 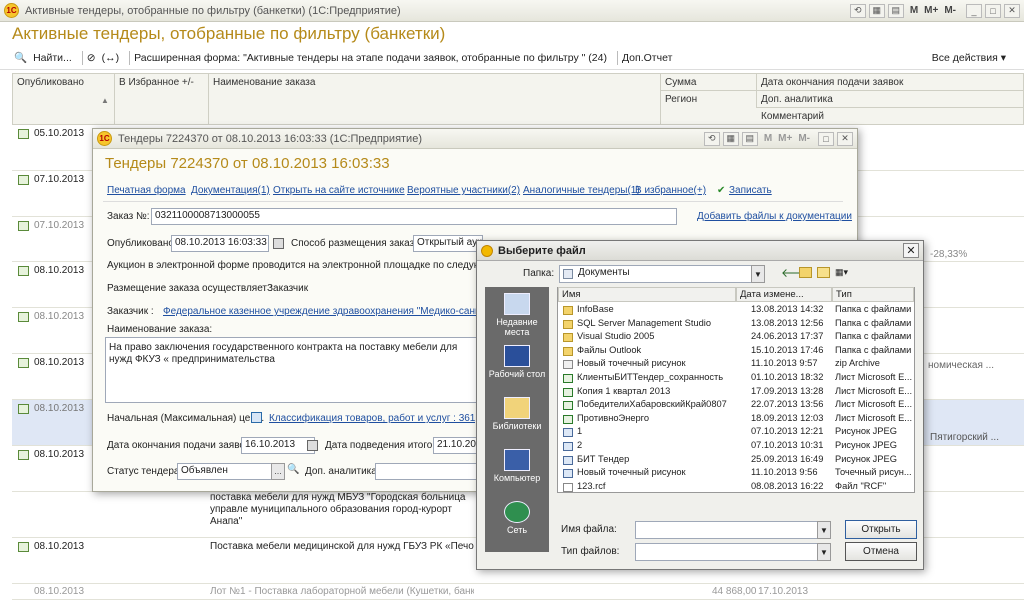 I want to click on filename-input, so click(x=733, y=530).